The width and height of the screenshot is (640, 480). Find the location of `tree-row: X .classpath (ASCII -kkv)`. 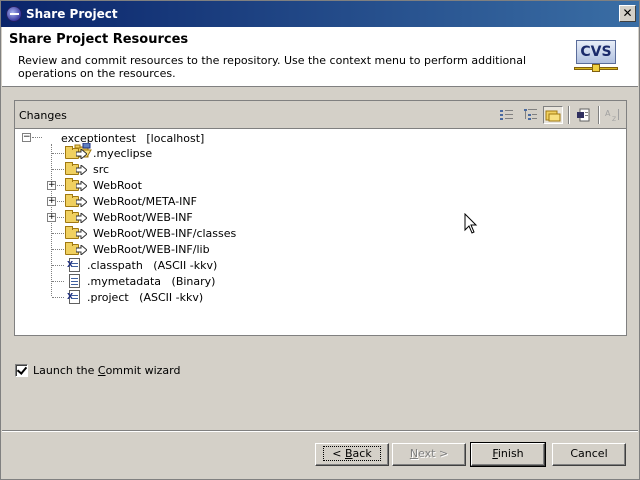

tree-row: X .classpath (ASCII -kkv) is located at coordinates (142, 265).